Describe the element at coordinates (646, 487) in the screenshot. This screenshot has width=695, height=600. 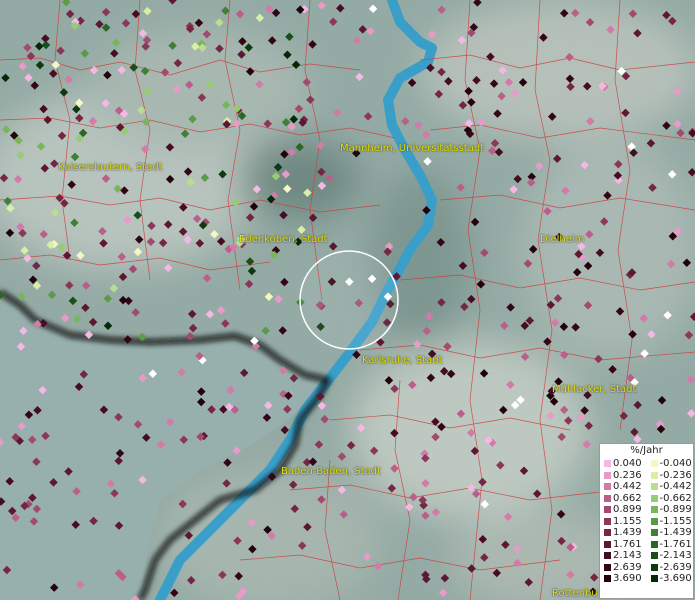
I see `legend-row: 0.442 -0.442` at that location.